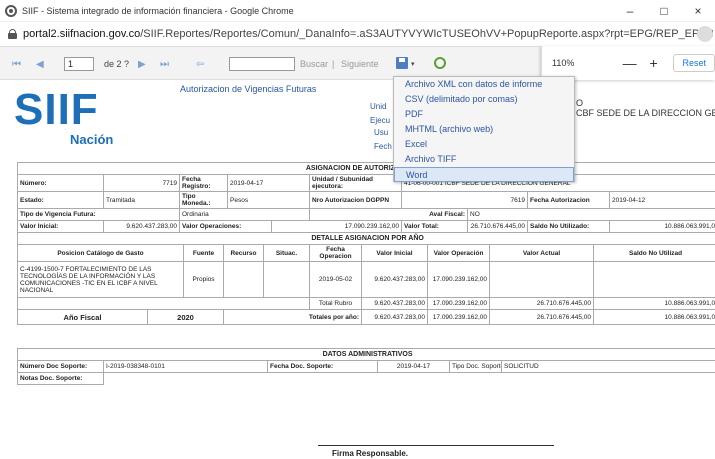 The height and width of the screenshot is (459, 715). I want to click on row-valor-inicial: 9.620.437.283,00, so click(394, 279).